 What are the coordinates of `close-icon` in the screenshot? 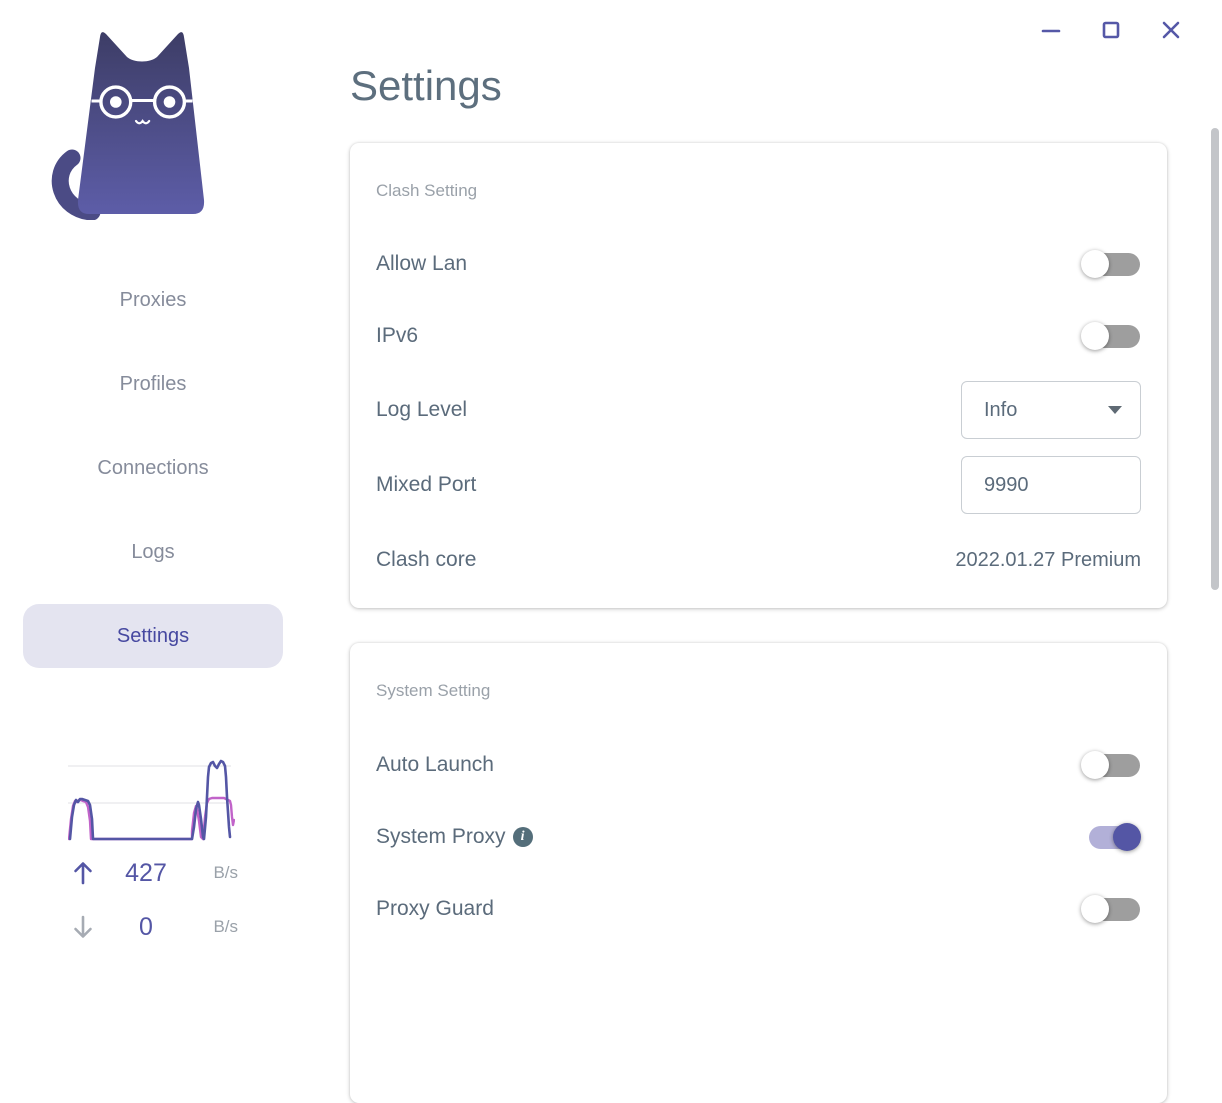 It's located at (1171, 30).